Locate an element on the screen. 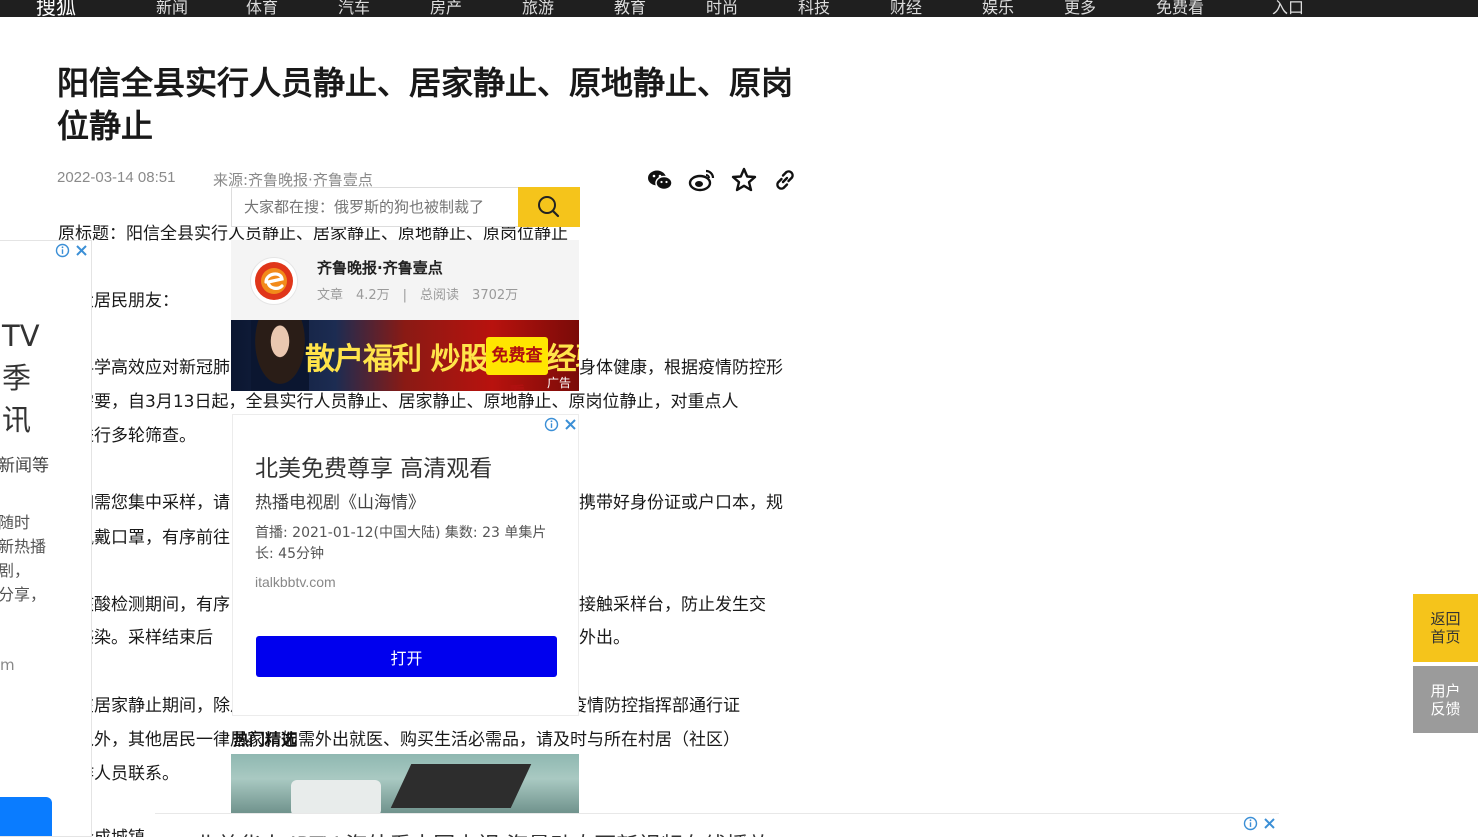 The height and width of the screenshot is (837, 1478). left-side-ad: TV 季 讯 新闻等 随时 新热播 剧， 分享， m is located at coordinates (46, 538).